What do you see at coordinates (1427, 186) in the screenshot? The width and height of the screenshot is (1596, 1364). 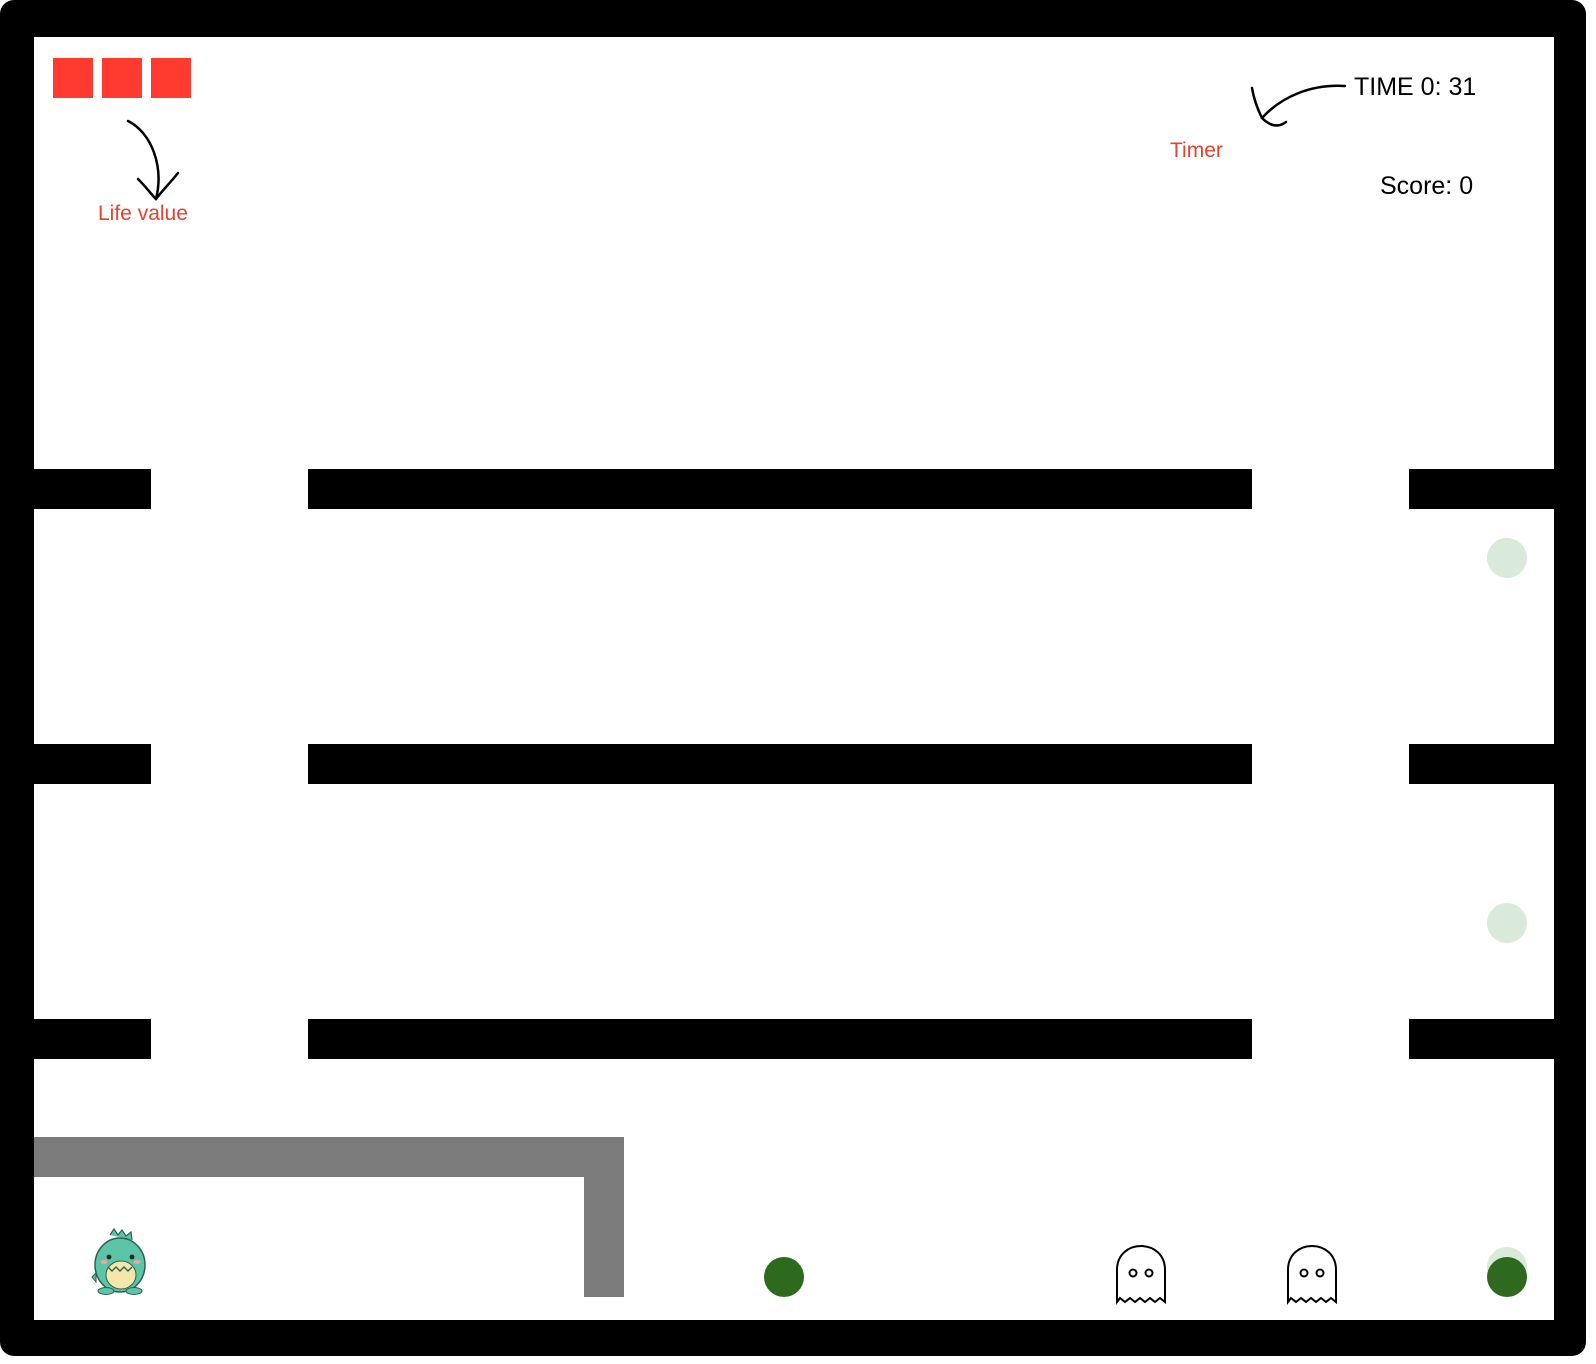 I see `score-display: Score: 0` at bounding box center [1427, 186].